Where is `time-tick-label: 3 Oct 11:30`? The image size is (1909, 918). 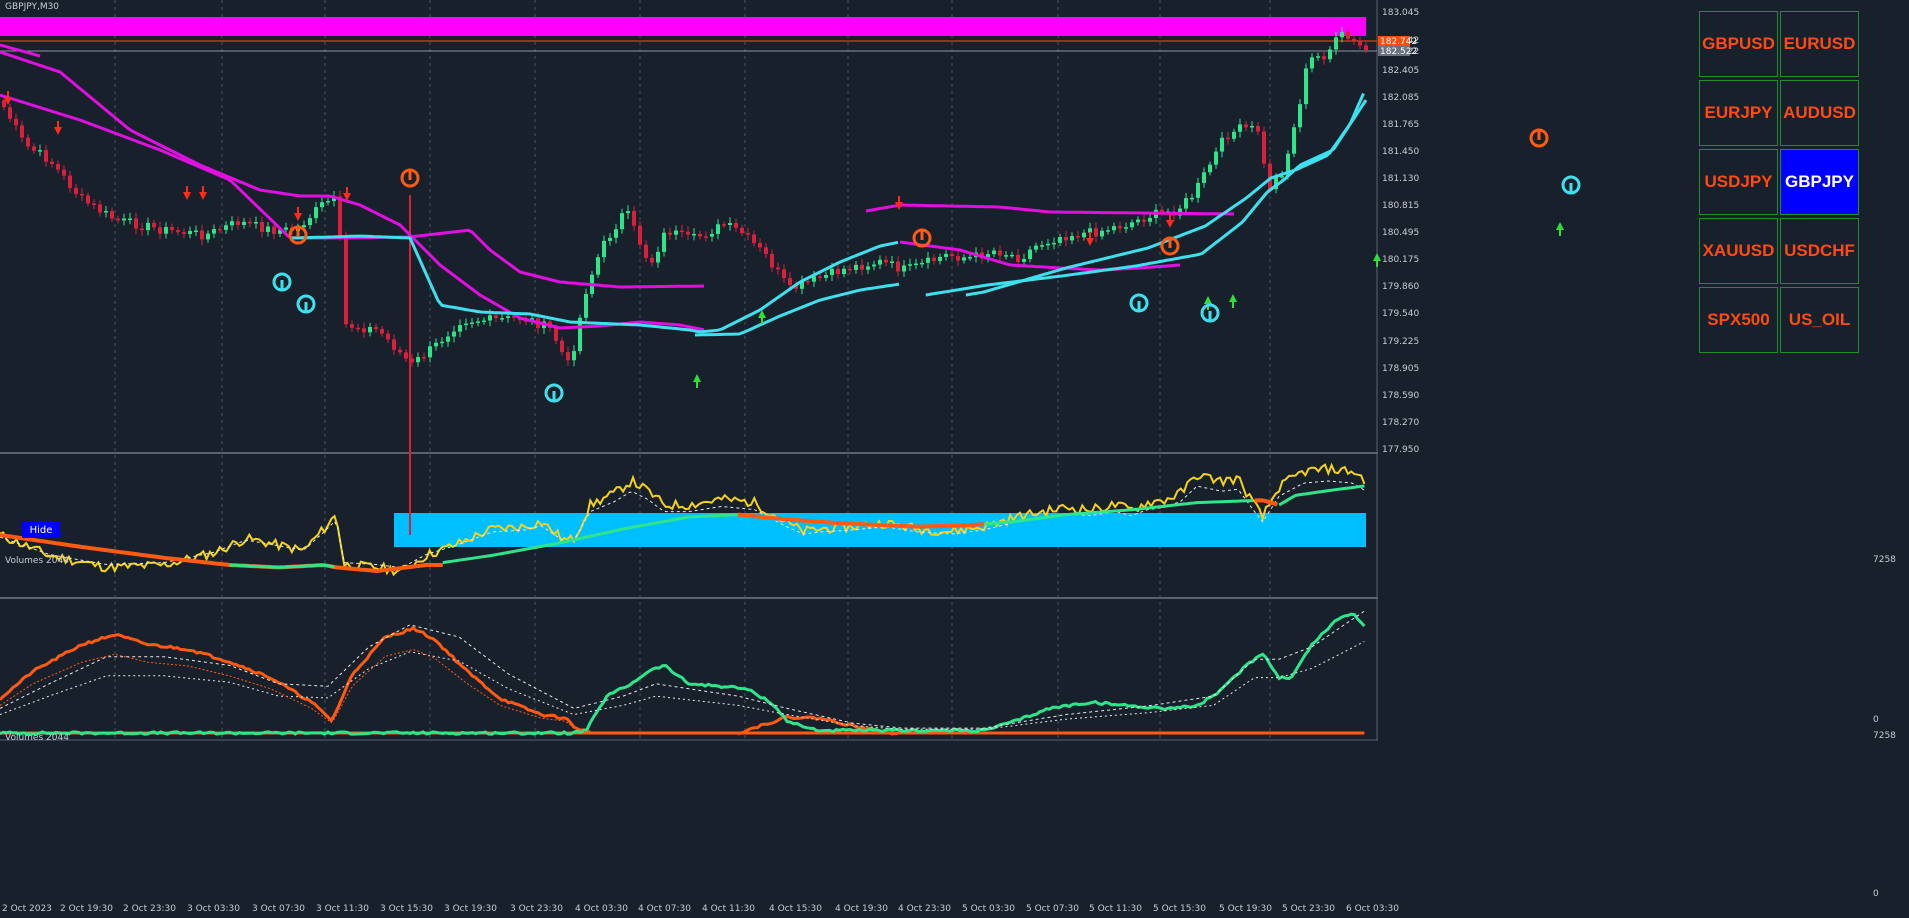 time-tick-label: 3 Oct 11:30 is located at coordinates (342, 909).